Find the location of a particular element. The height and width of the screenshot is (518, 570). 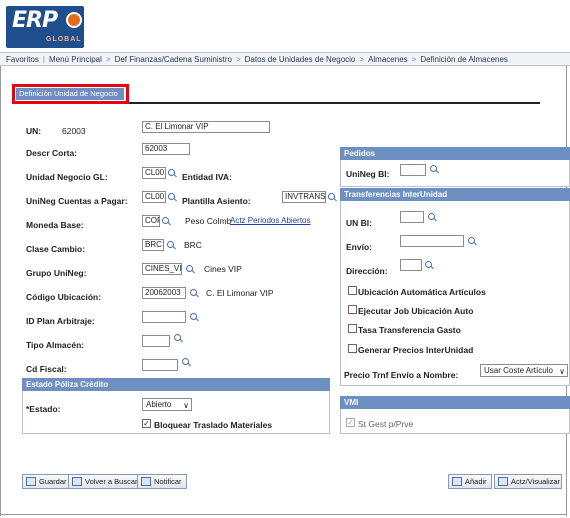

estado-select: Abierto ∨ is located at coordinates (167, 404).